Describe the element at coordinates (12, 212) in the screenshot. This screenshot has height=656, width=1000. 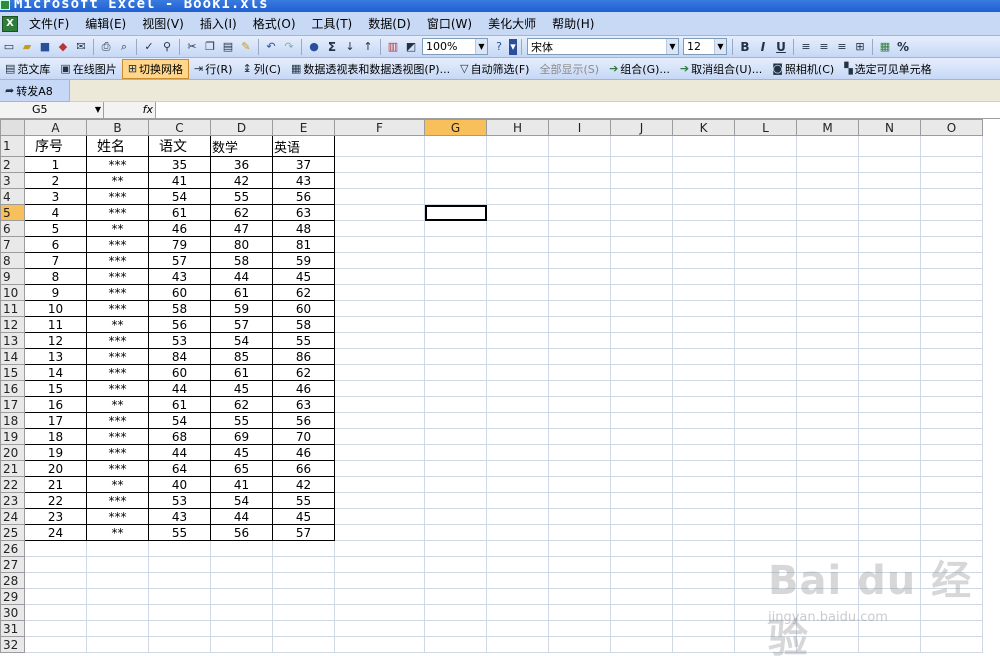
I see `row-header: 5` at that location.